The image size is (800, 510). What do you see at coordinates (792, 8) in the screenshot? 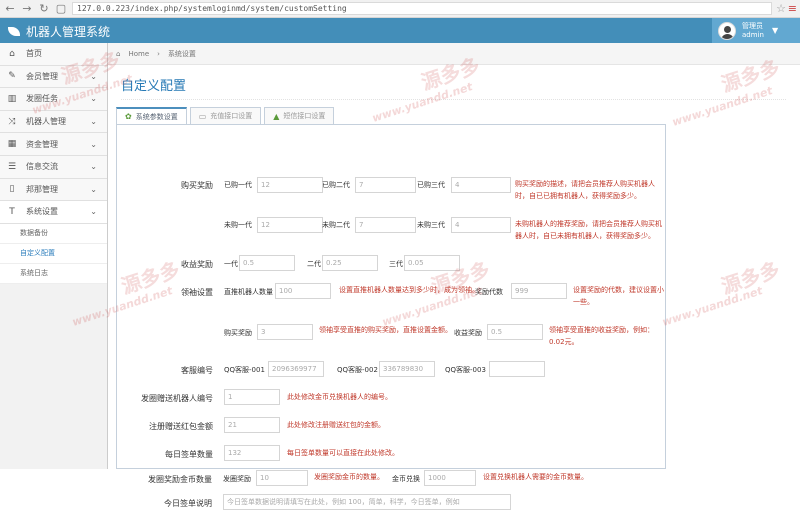
I see `browser-menu-icon: ≡` at bounding box center [792, 8].